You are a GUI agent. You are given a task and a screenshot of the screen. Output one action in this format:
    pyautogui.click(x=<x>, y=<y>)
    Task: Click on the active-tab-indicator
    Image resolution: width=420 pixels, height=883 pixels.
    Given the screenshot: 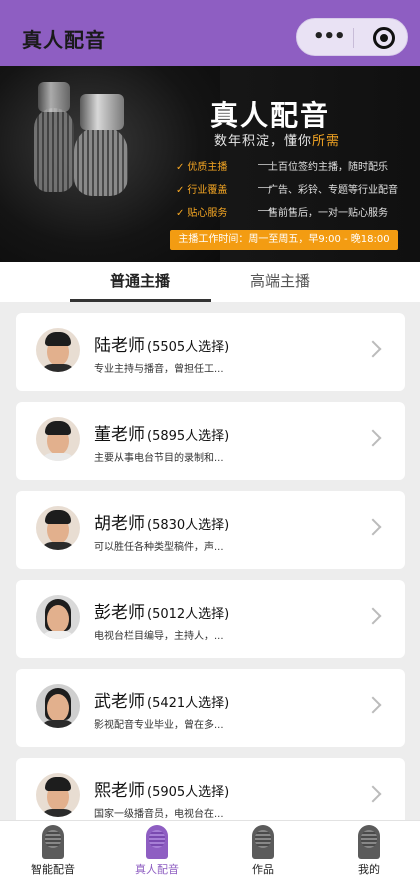 What is the action you would take?
    pyautogui.click(x=140, y=300)
    